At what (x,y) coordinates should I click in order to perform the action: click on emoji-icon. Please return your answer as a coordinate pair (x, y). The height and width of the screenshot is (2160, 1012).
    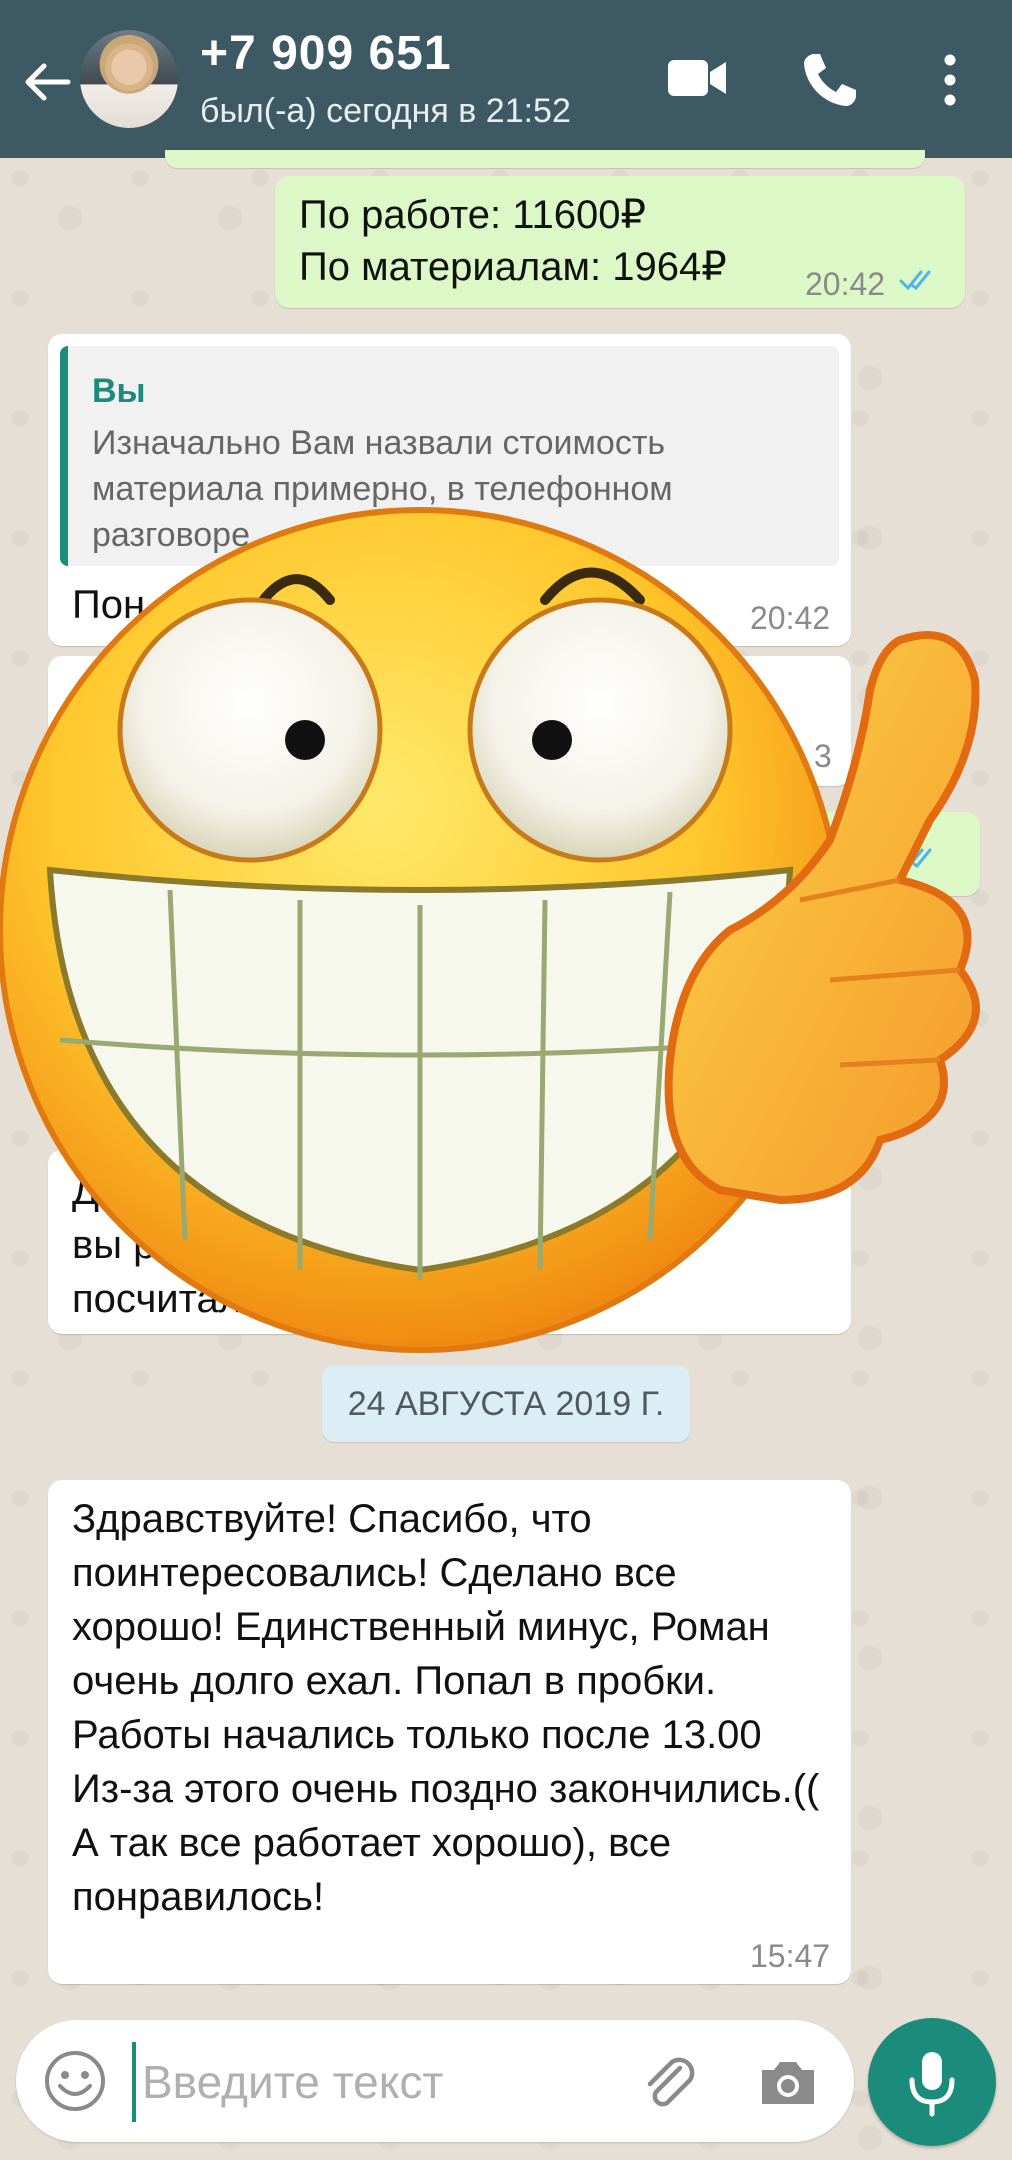
    Looking at the image, I should click on (75, 2081).